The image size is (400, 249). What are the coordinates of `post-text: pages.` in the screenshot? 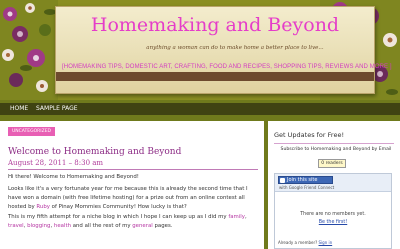 It's located at (162, 226).